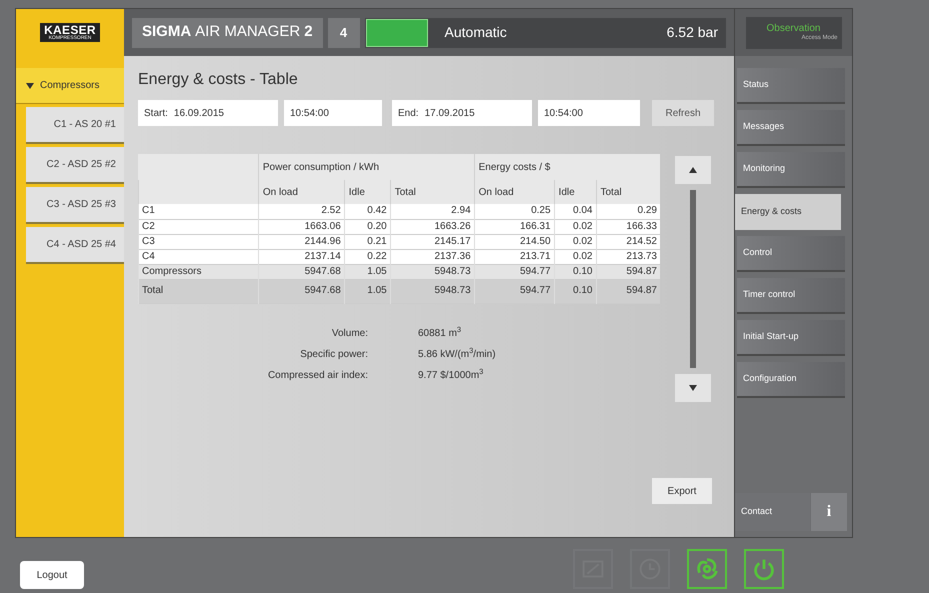 This screenshot has width=929, height=593. I want to click on table-cell: C3, so click(148, 241).